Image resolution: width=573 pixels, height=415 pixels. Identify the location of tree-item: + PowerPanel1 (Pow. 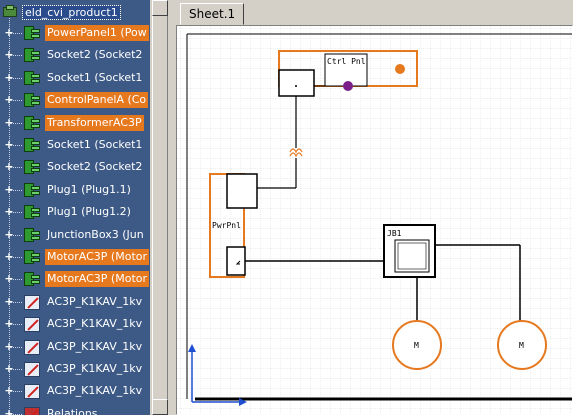
(75, 33).